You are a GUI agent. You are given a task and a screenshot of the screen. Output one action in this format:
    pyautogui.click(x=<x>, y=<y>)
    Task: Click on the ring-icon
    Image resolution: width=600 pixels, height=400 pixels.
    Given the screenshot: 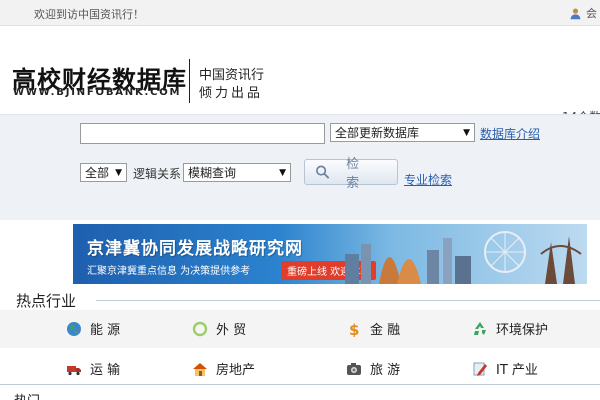 What is the action you would take?
    pyautogui.click(x=200, y=328)
    